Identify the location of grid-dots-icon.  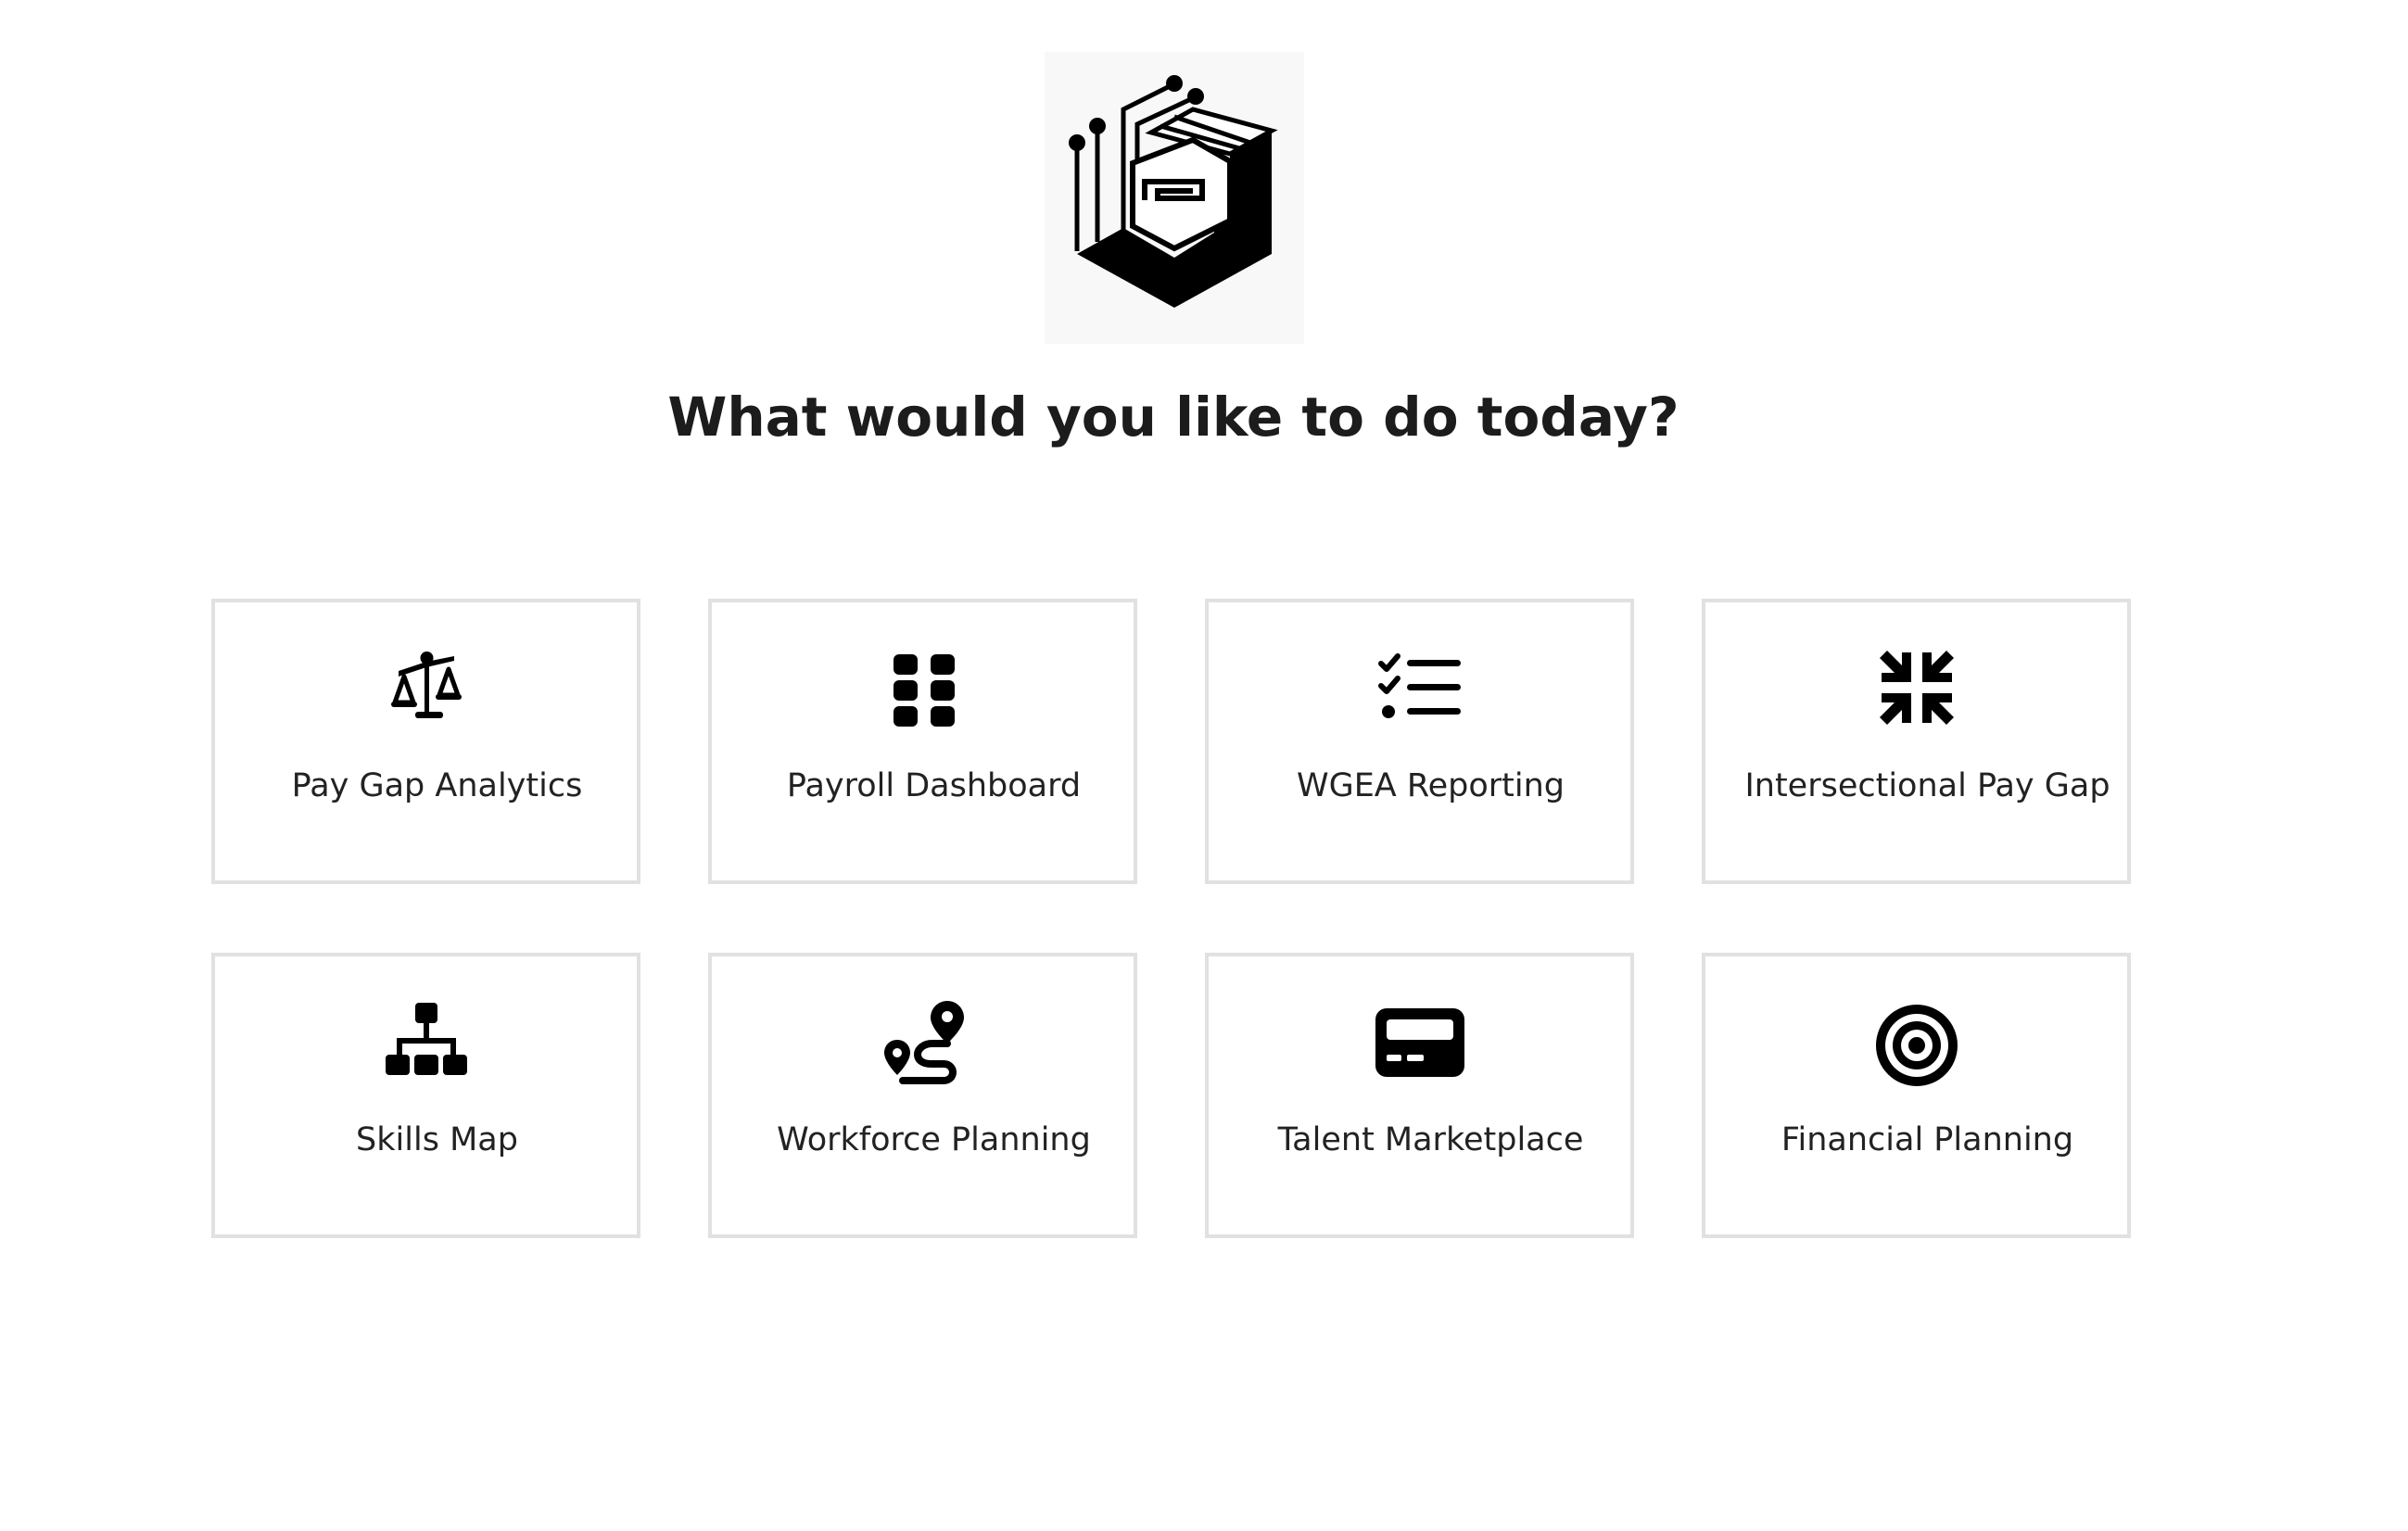
(923, 687).